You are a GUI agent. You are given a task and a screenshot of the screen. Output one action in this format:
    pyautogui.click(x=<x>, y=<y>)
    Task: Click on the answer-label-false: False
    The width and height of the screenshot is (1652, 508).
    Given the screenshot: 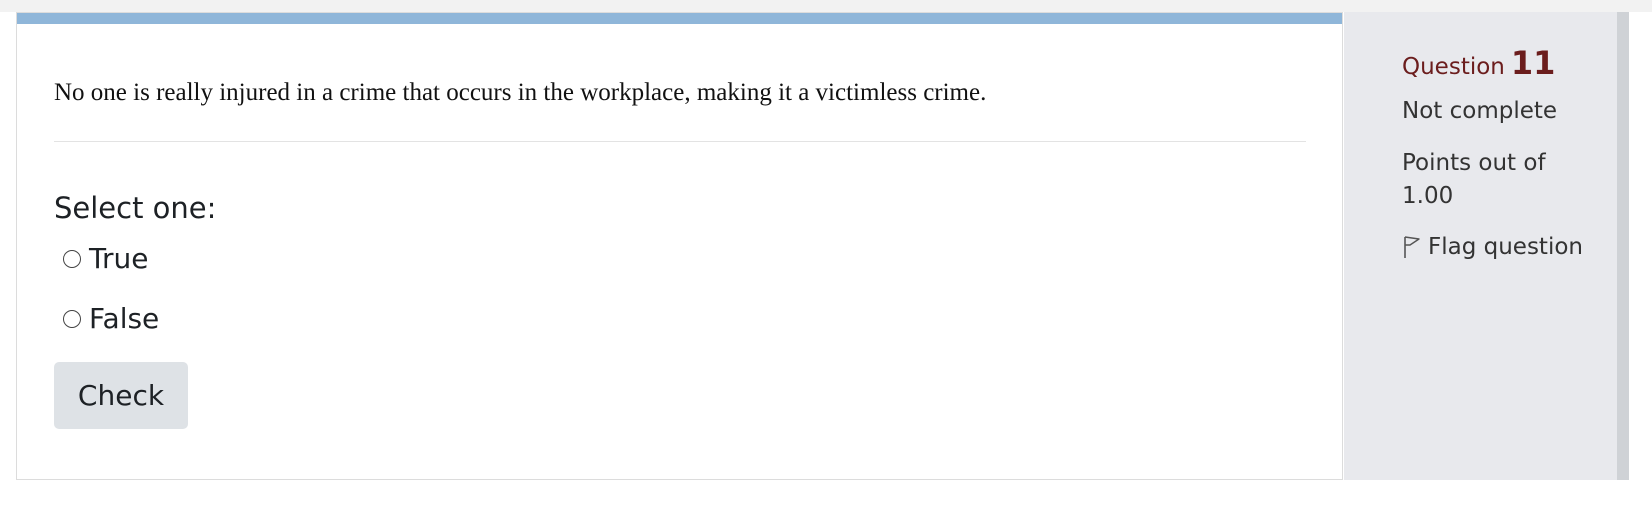 What is the action you would take?
    pyautogui.click(x=124, y=318)
    